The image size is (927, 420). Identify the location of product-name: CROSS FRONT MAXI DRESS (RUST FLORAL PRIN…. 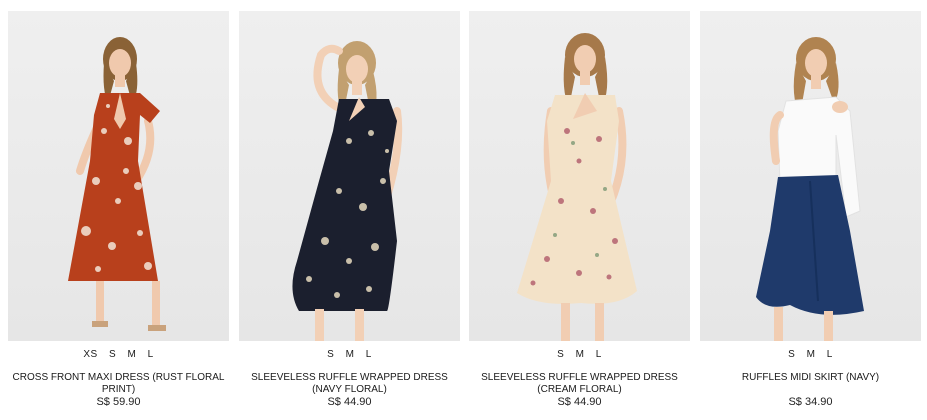
(118, 384).